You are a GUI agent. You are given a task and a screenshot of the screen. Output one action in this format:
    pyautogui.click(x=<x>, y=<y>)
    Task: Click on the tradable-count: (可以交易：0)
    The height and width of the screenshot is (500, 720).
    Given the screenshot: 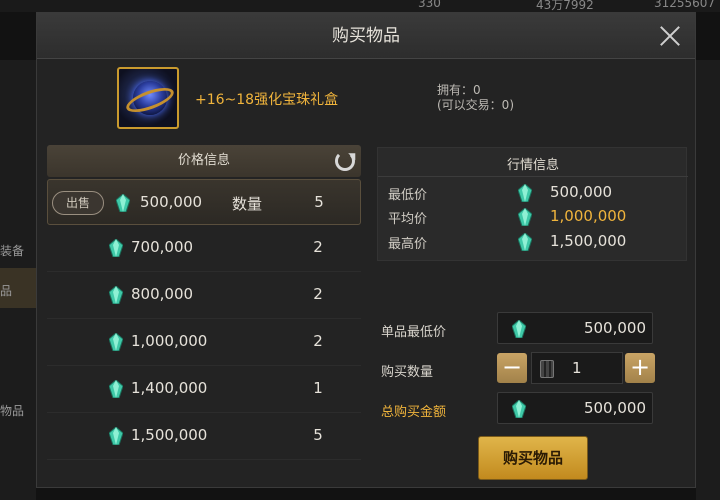 What is the action you would take?
    pyautogui.click(x=475, y=105)
    